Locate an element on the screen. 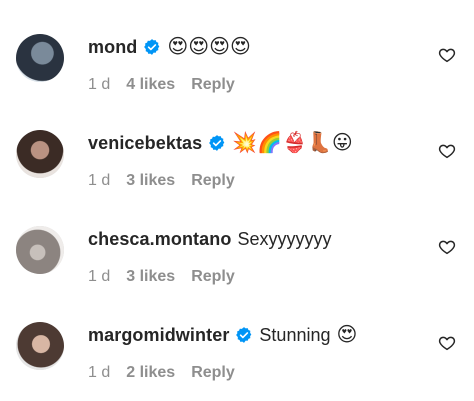  likes-count: 4 likes is located at coordinates (150, 85).